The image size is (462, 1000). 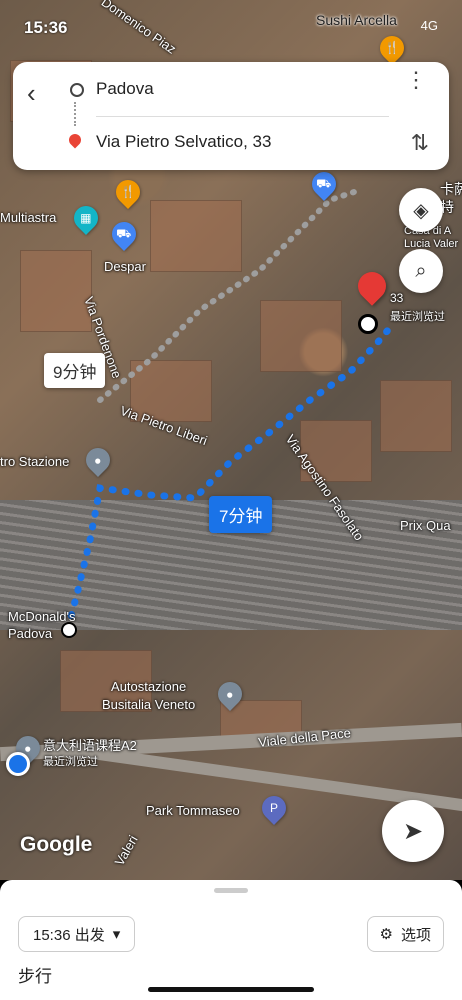 I want to click on map-label-prix: Prix Qua, so click(x=425, y=525).